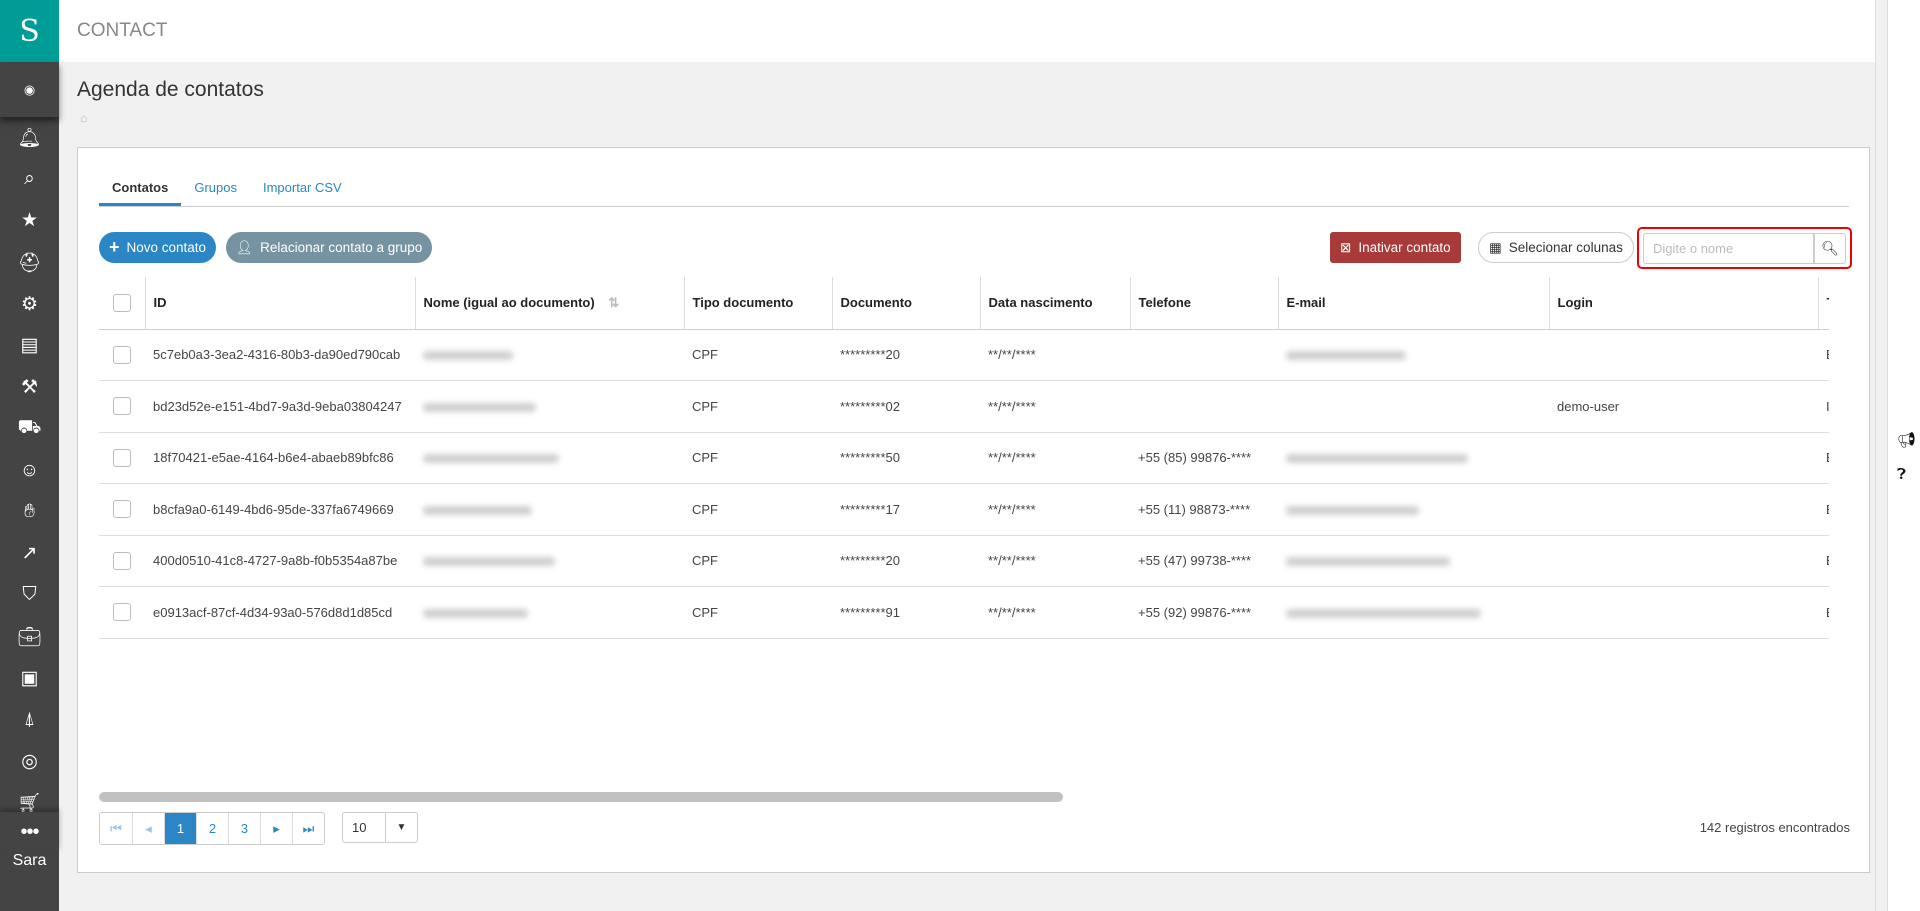 Image resolution: width=1920 pixels, height=911 pixels. What do you see at coordinates (140, 187) in the screenshot?
I see `tab-contatos: Contatos` at bounding box center [140, 187].